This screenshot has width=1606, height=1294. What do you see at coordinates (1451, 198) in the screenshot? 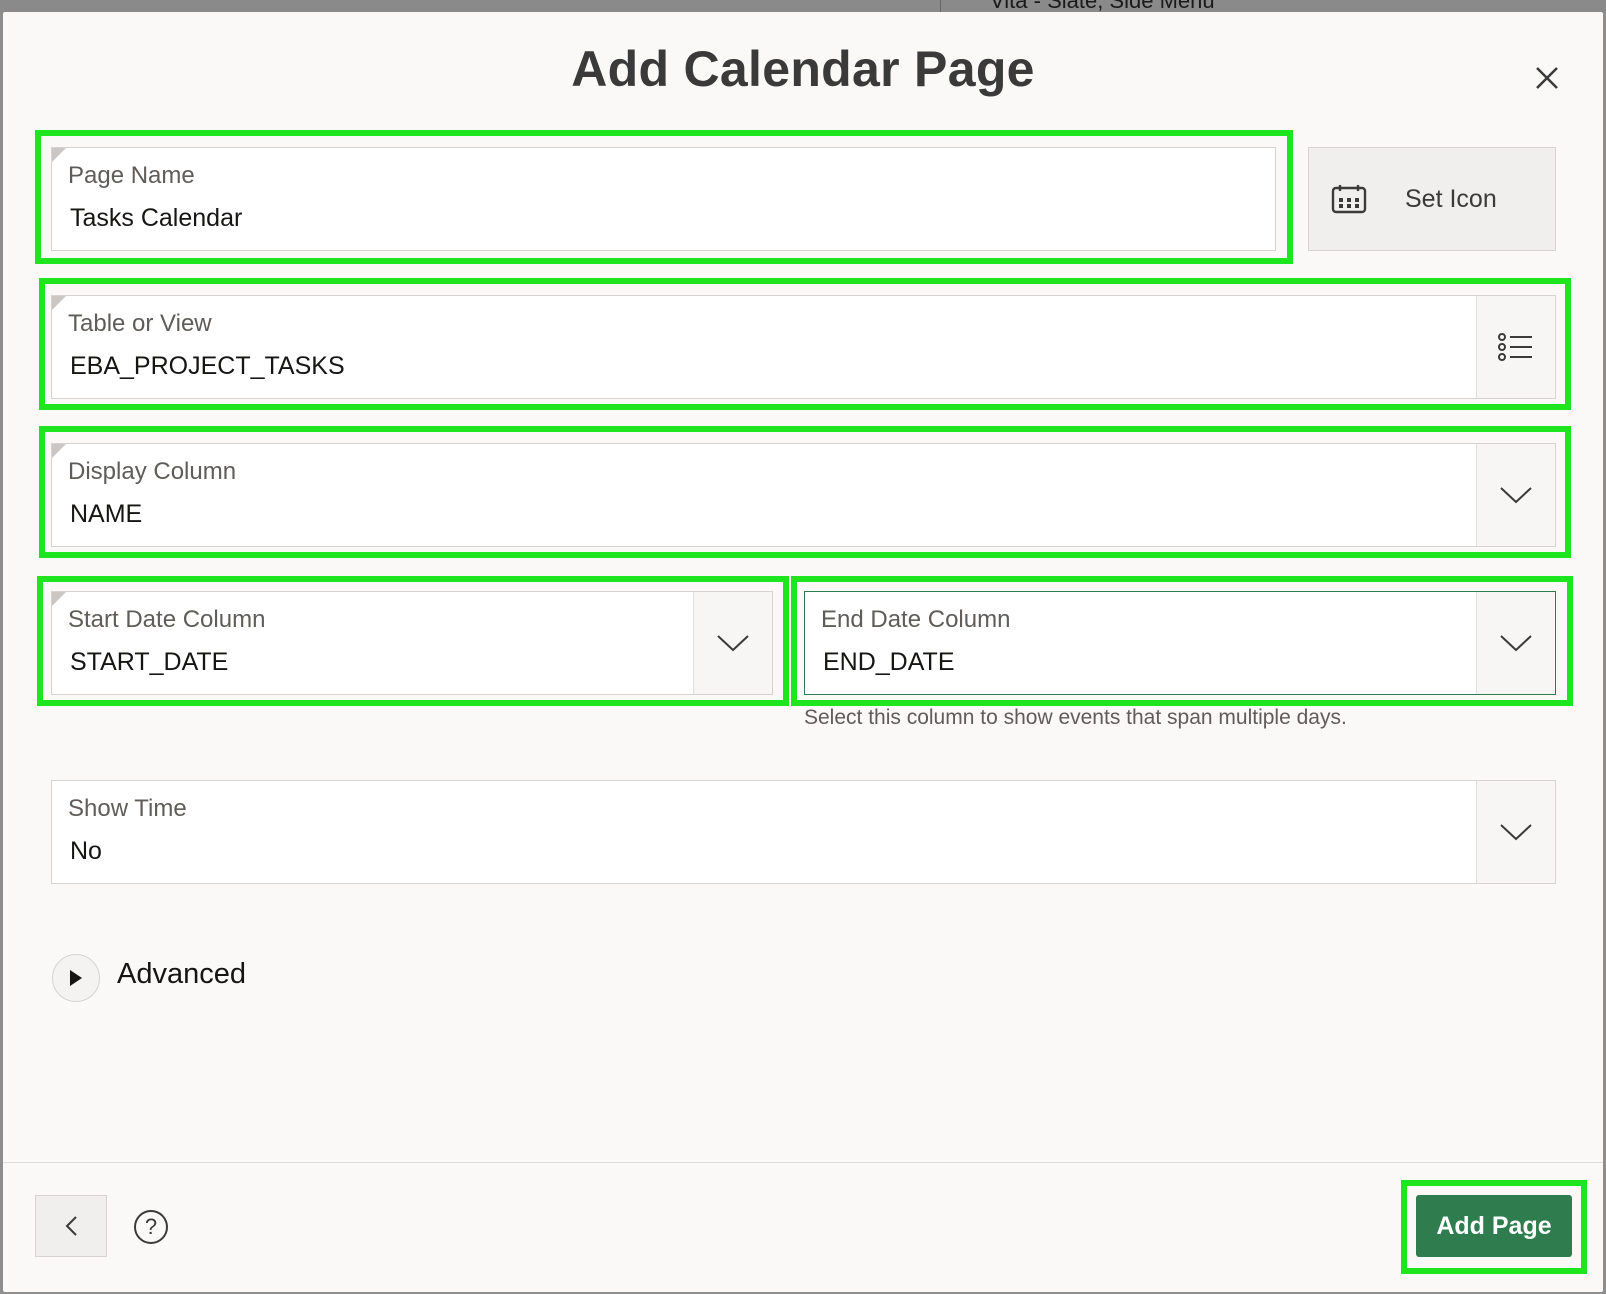
I see `set-icon-label: Set Icon` at bounding box center [1451, 198].